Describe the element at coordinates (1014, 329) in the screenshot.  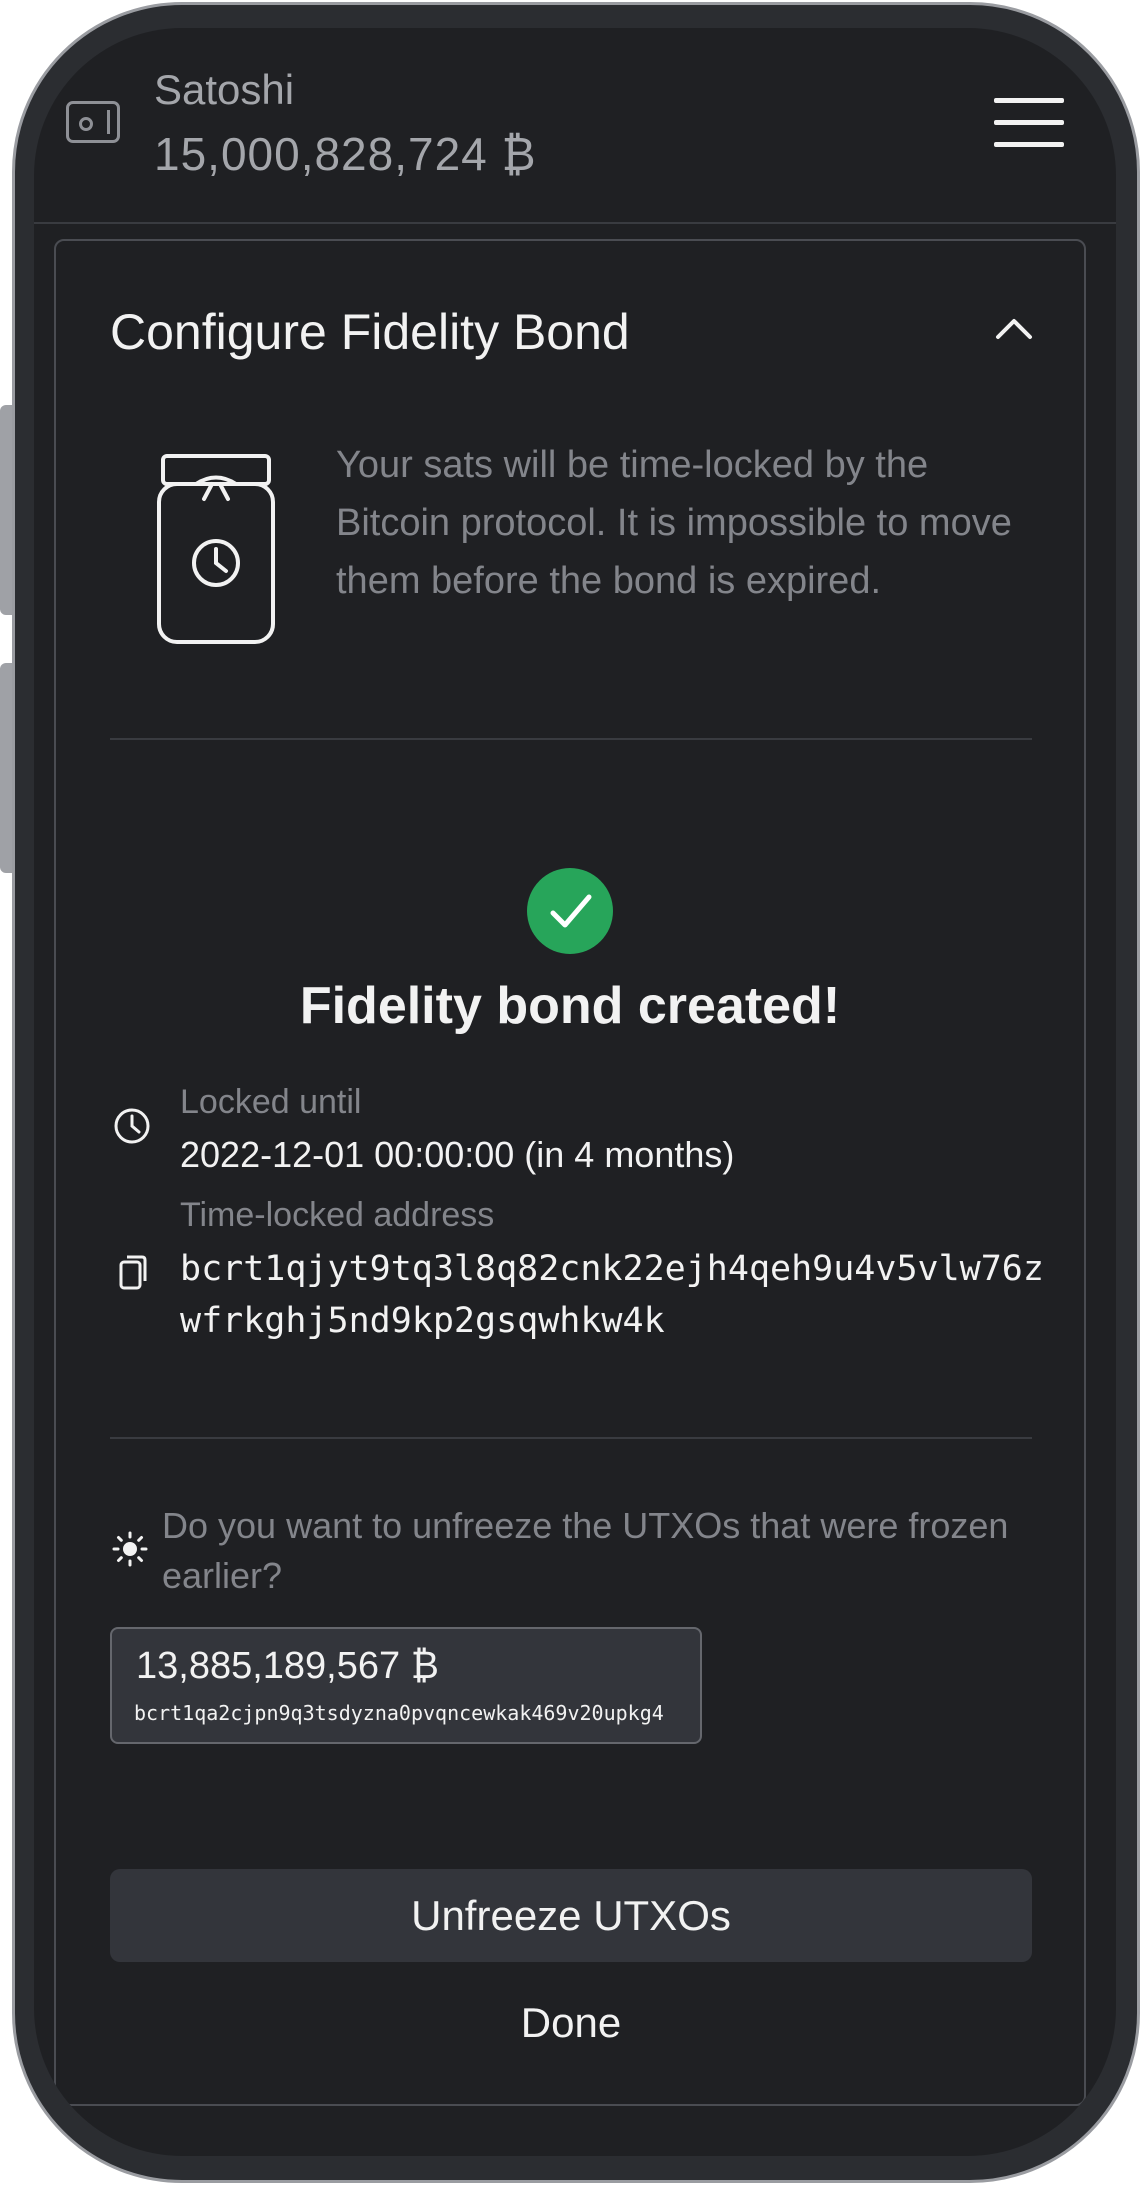
I see `chevron-up-icon` at that location.